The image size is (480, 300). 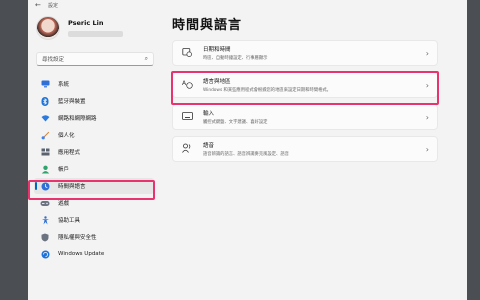 What do you see at coordinates (45, 101) in the screenshot?
I see `bluetooth-icon` at bounding box center [45, 101].